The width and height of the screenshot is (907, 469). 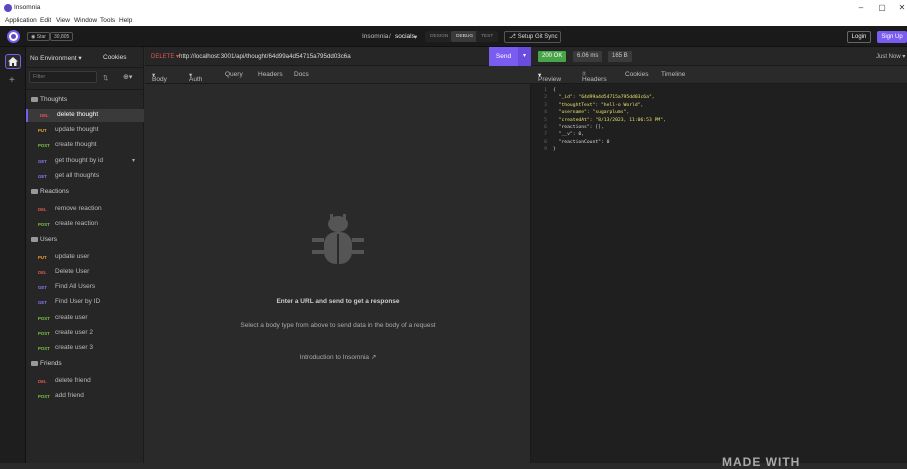 I want to click on github-star-button: ◉ Star, so click(x=38, y=36).